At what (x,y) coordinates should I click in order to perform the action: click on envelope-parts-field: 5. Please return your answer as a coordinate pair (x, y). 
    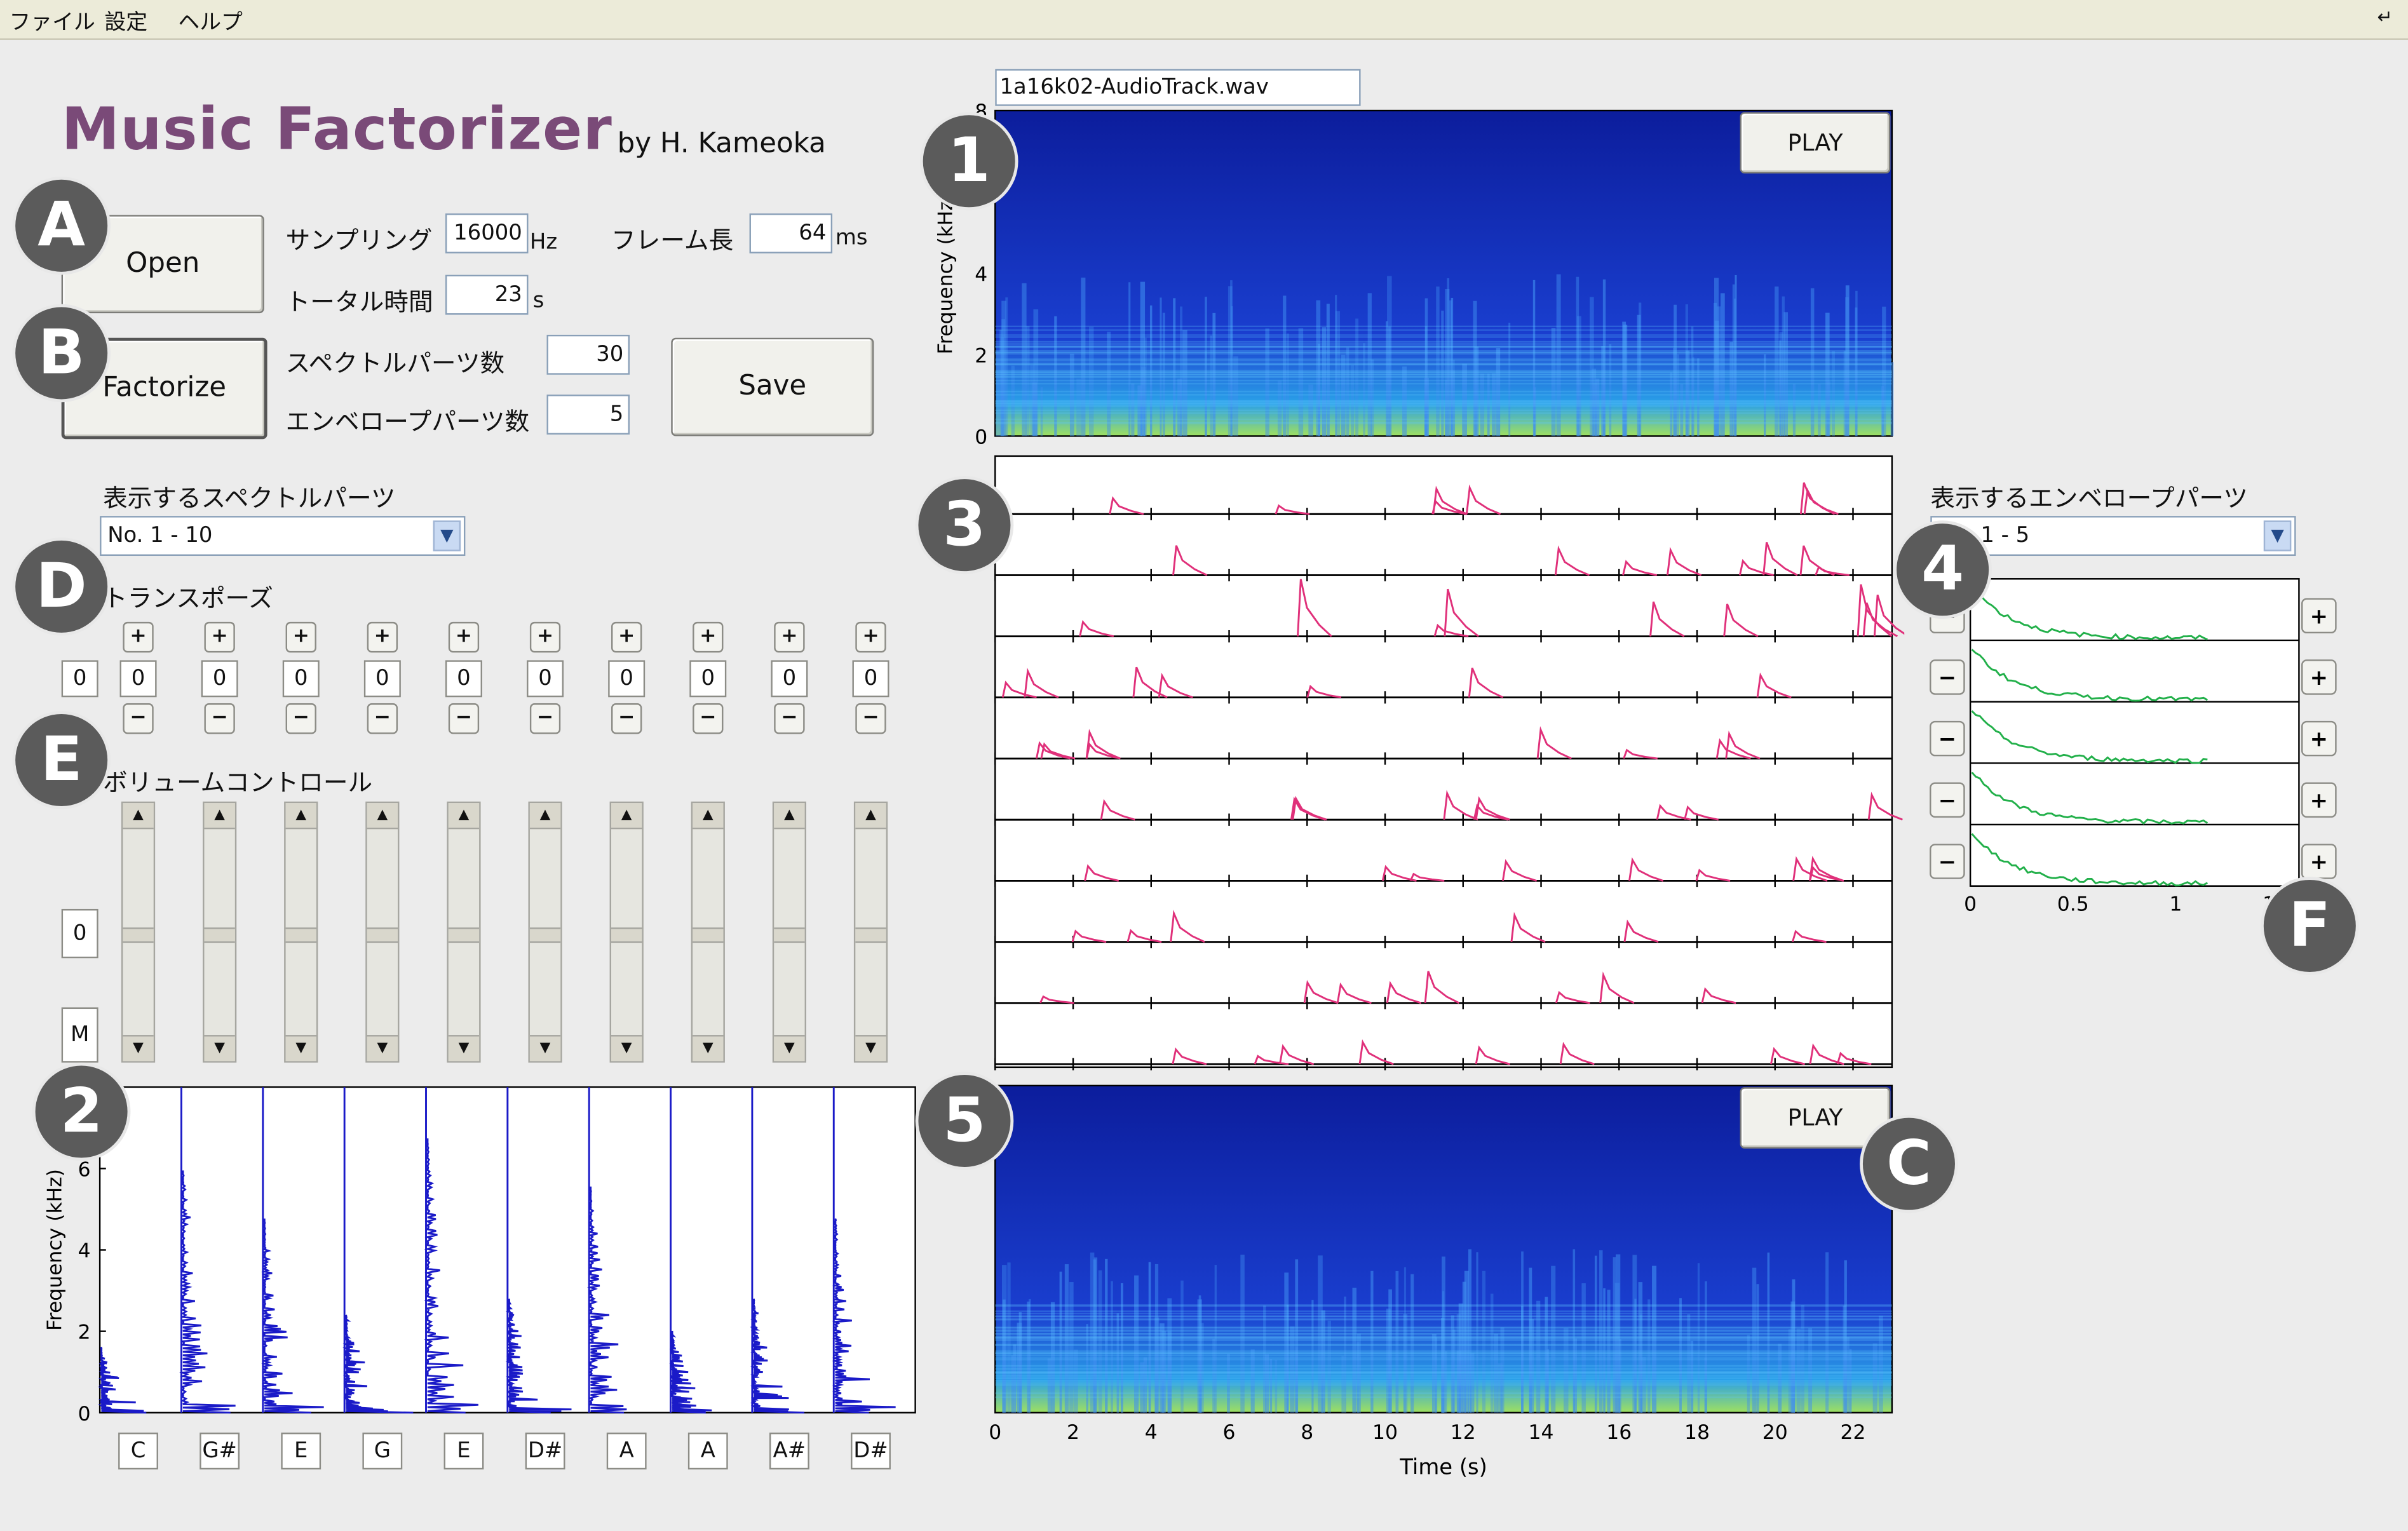
    Looking at the image, I should click on (588, 415).